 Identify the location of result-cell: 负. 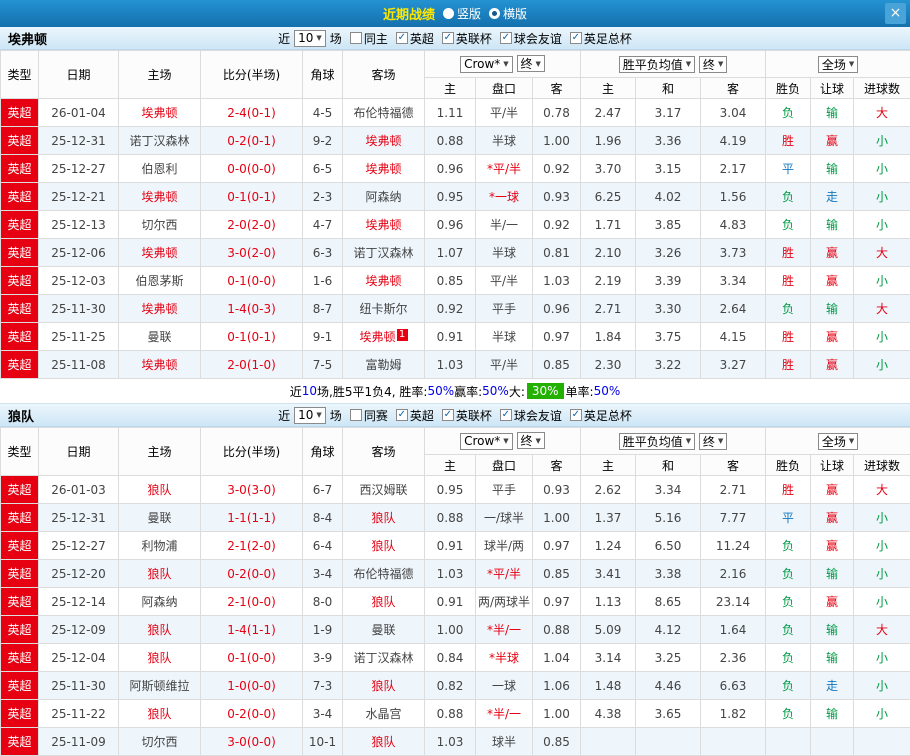
(788, 197).